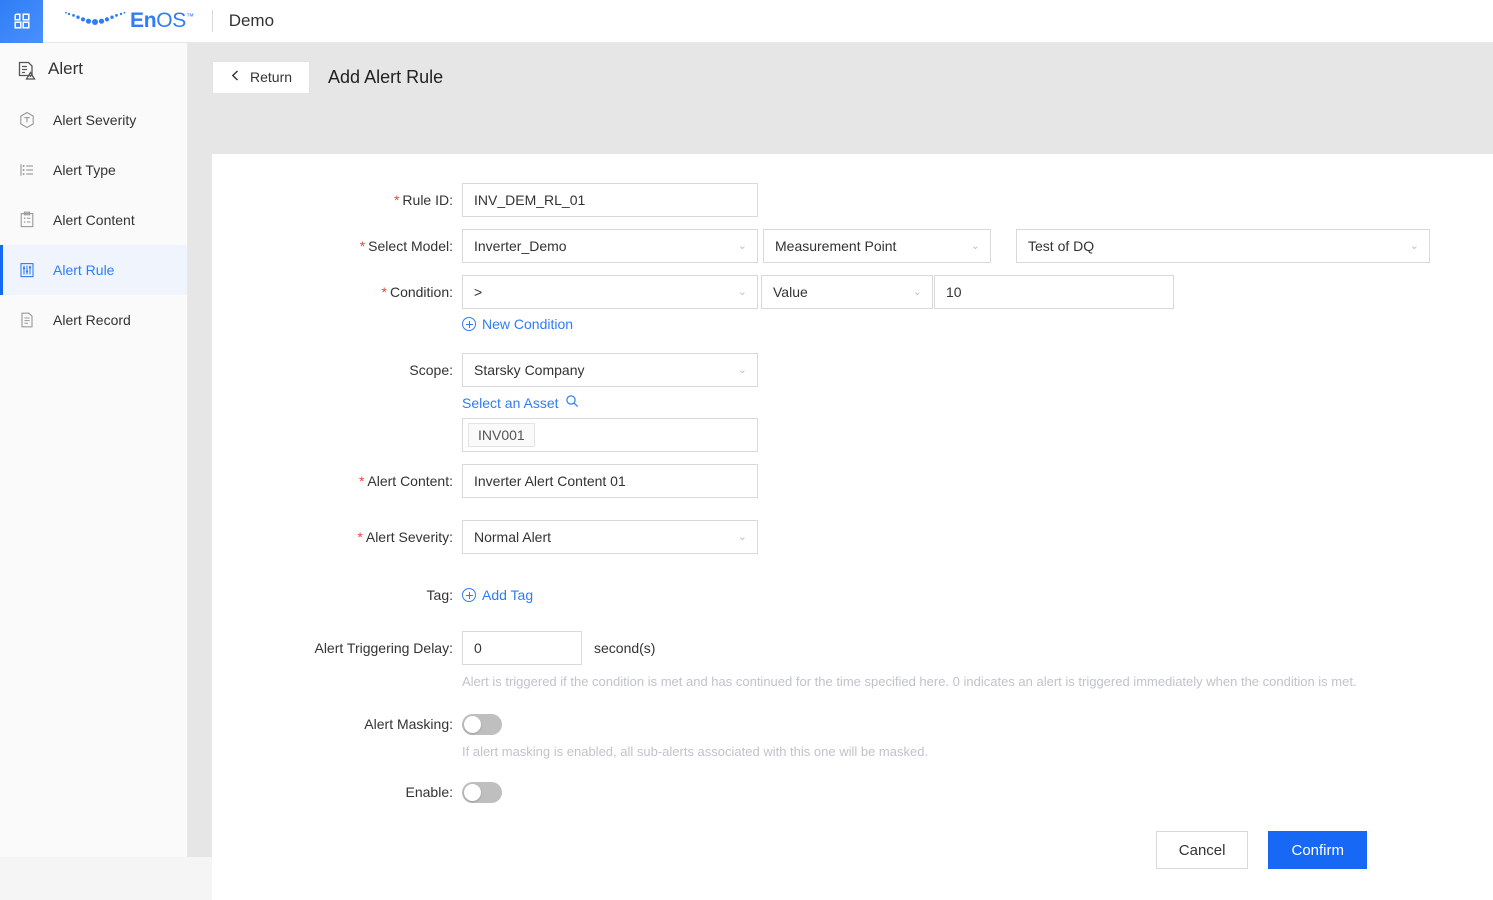 The width and height of the screenshot is (1493, 900). I want to click on brand-logo: EnOS™, so click(129, 21).